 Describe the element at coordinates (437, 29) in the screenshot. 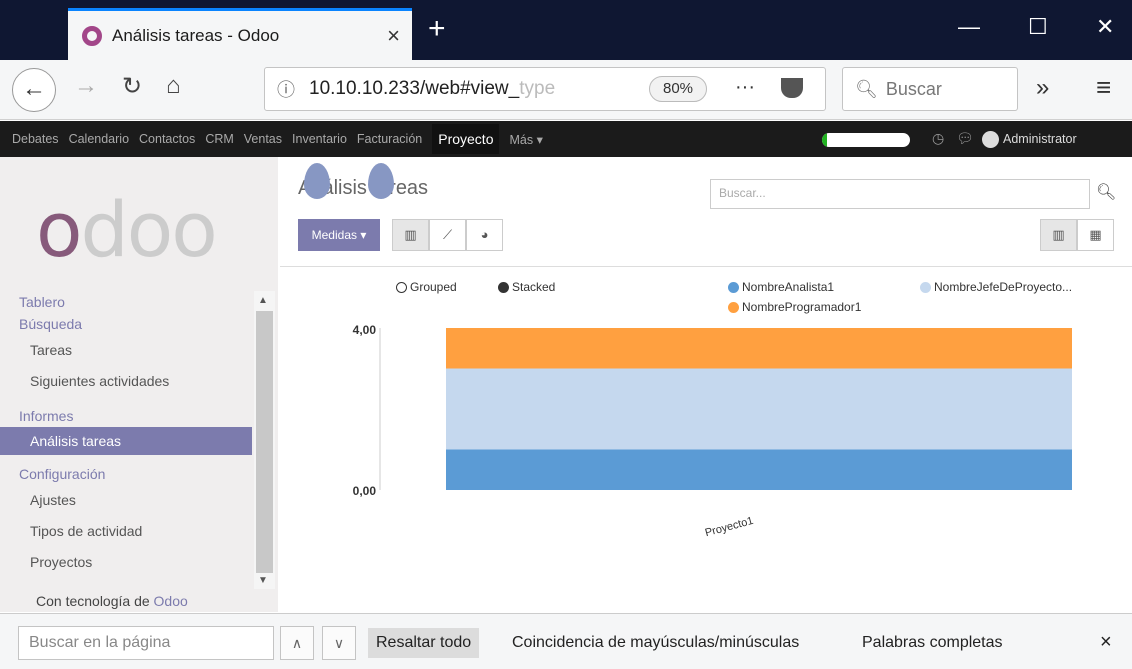

I see `new-tab-button: +` at that location.